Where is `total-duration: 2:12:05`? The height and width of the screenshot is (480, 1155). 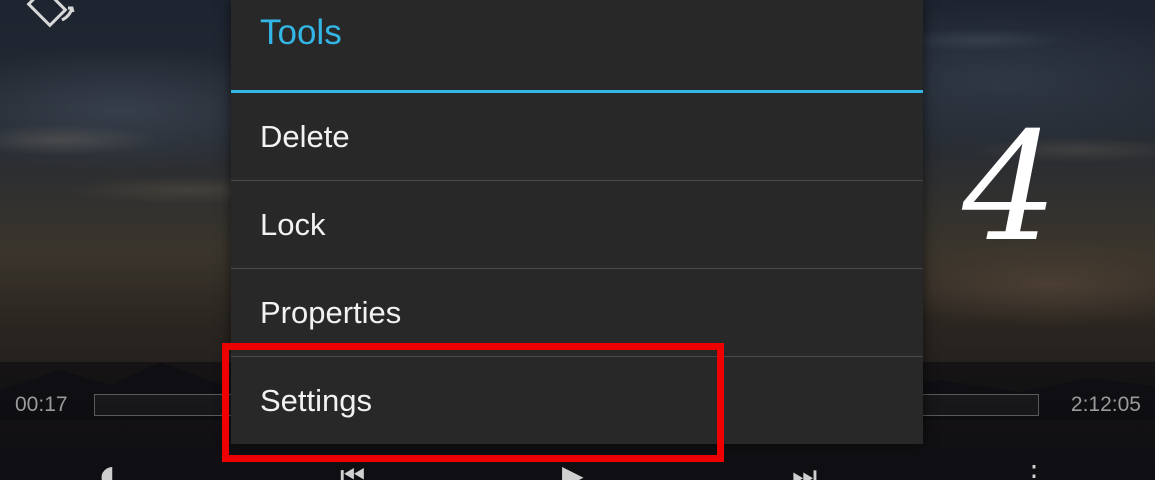
total-duration: 2:12:05 is located at coordinates (1105, 404).